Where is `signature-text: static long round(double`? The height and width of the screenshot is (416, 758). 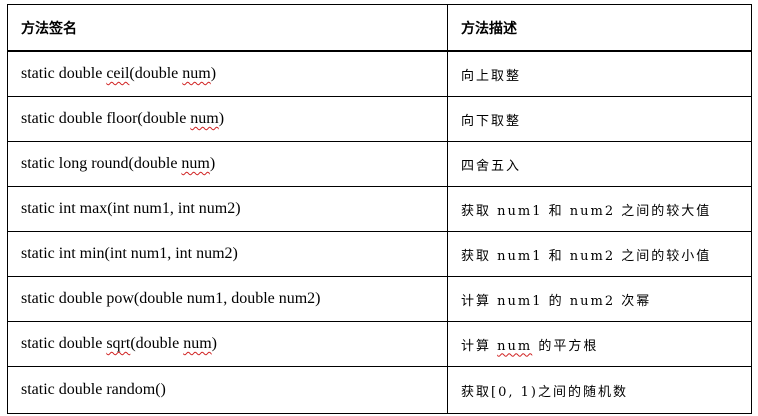 signature-text: static long round(double is located at coordinates (101, 163).